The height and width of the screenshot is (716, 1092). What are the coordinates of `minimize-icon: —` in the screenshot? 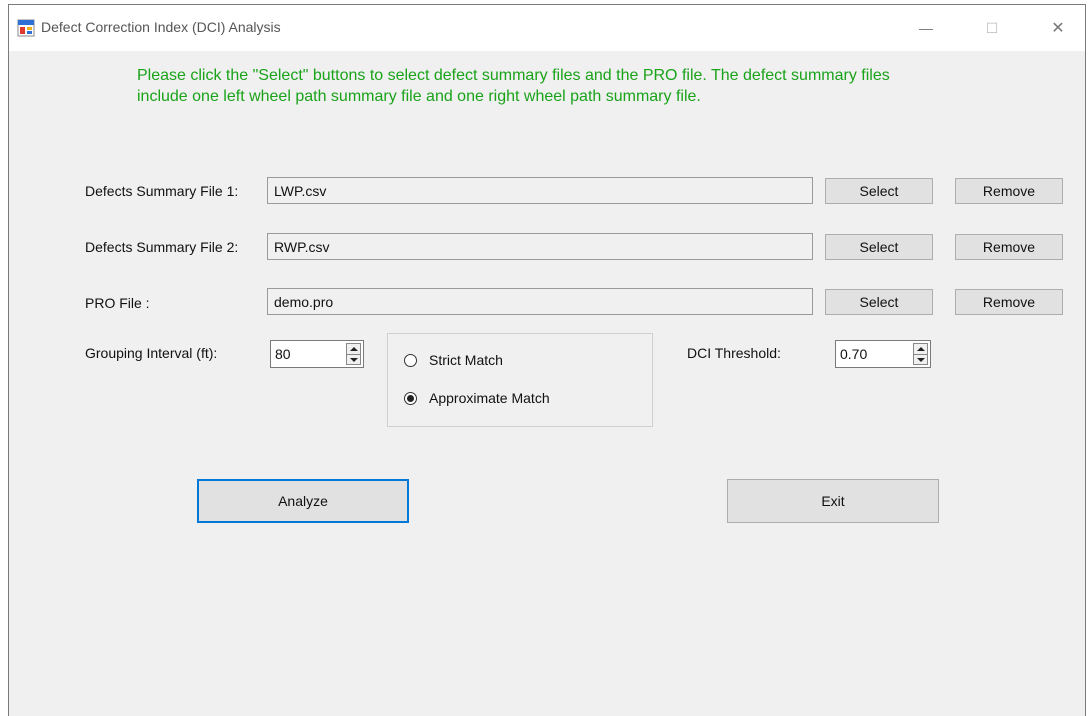 It's located at (926, 28).